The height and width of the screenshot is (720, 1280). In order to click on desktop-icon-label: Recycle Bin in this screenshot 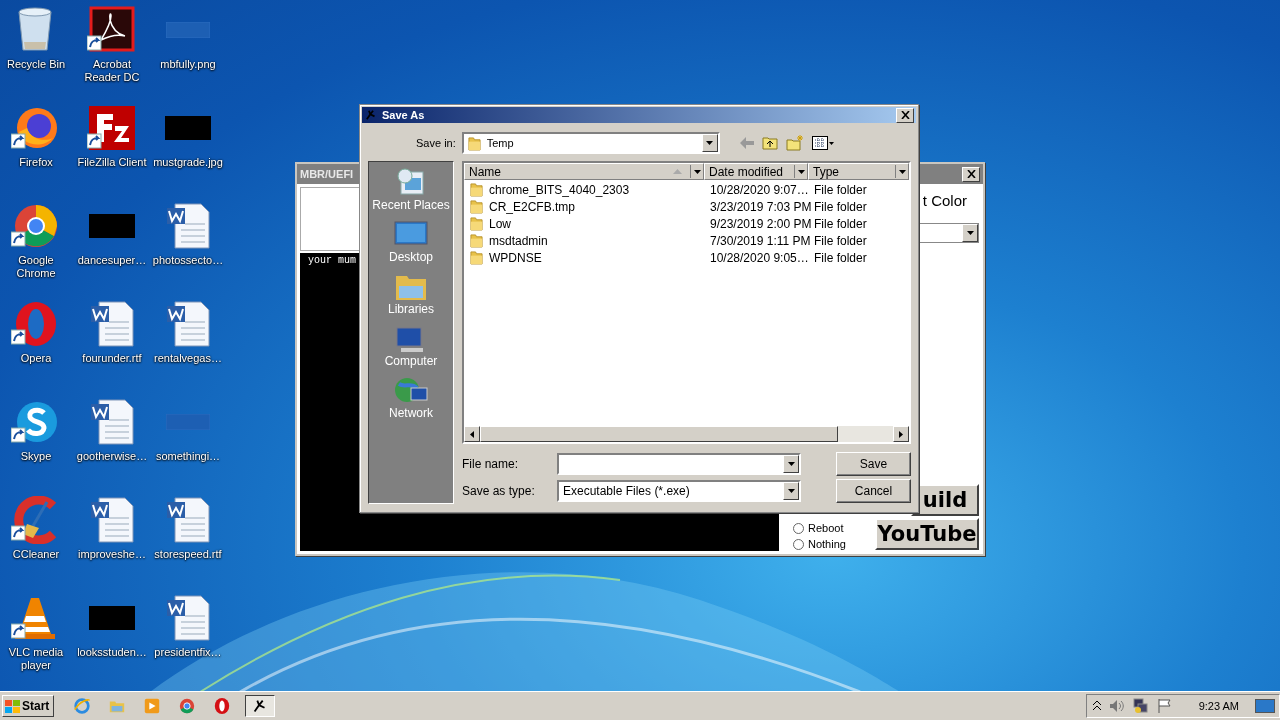, I will do `click(37, 64)`.